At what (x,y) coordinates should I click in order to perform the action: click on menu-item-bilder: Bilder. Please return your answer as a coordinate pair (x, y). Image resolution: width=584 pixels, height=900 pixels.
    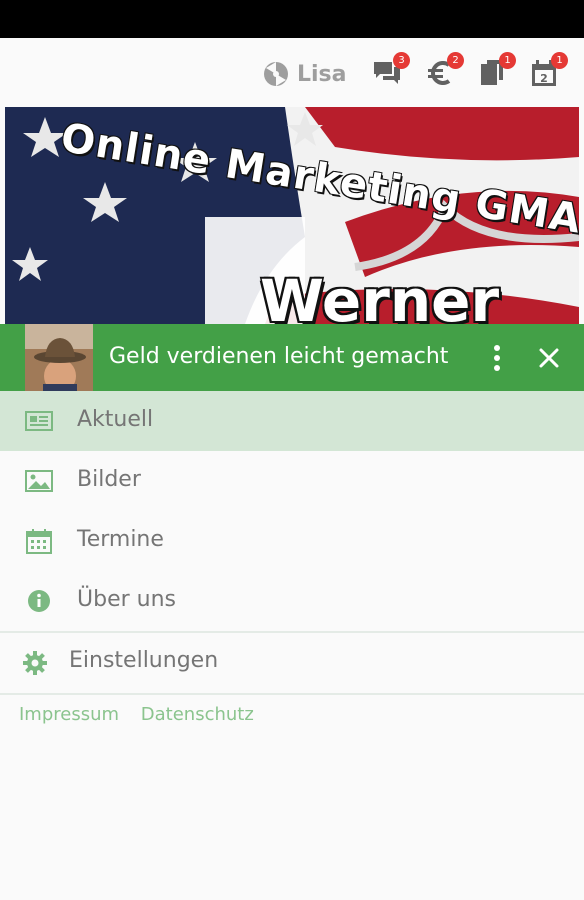
    Looking at the image, I should click on (292, 481).